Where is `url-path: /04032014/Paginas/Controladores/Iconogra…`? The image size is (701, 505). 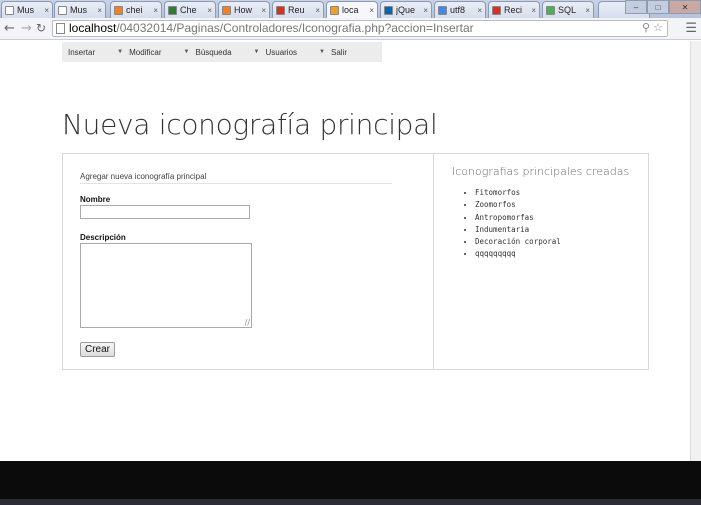 url-path: /04032014/Paginas/Controladores/Iconogra… is located at coordinates (295, 28).